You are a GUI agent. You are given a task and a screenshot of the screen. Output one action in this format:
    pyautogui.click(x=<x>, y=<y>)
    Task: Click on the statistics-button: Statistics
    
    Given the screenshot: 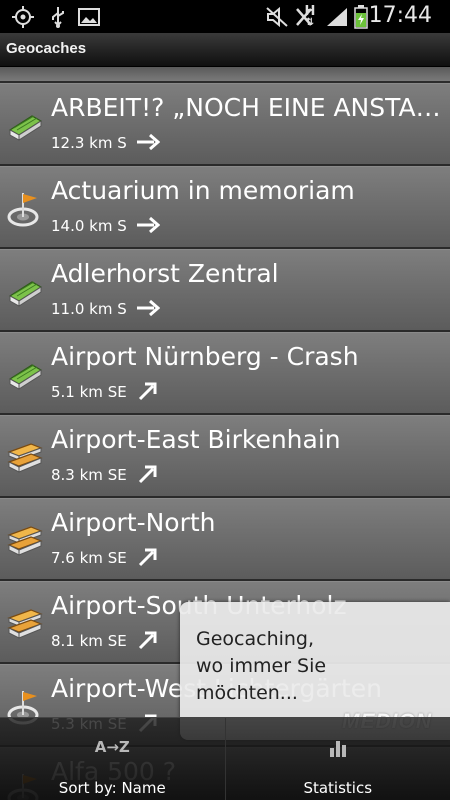 What is the action you would take?
    pyautogui.click(x=337, y=759)
    